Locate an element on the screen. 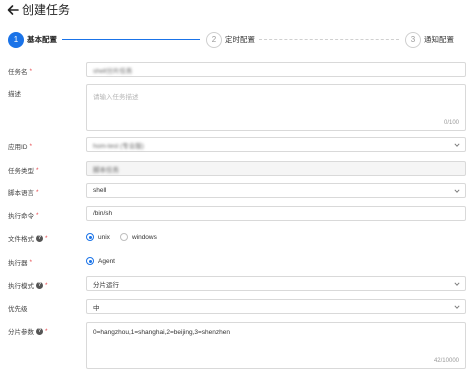 Image resolution: width=474 pixels, height=375 pixels. app-id-label: 应用ID * is located at coordinates (20, 147).